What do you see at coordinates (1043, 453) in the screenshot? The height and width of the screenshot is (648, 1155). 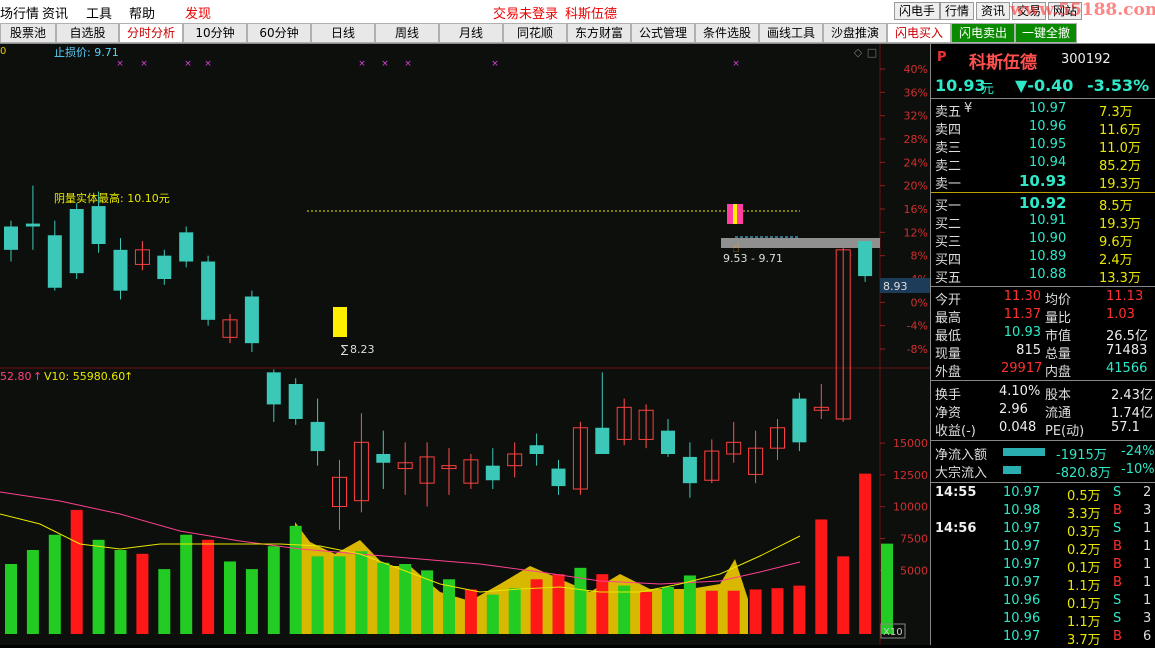 I see `flow-row: 净流入额 -1915万 -24%` at bounding box center [1043, 453].